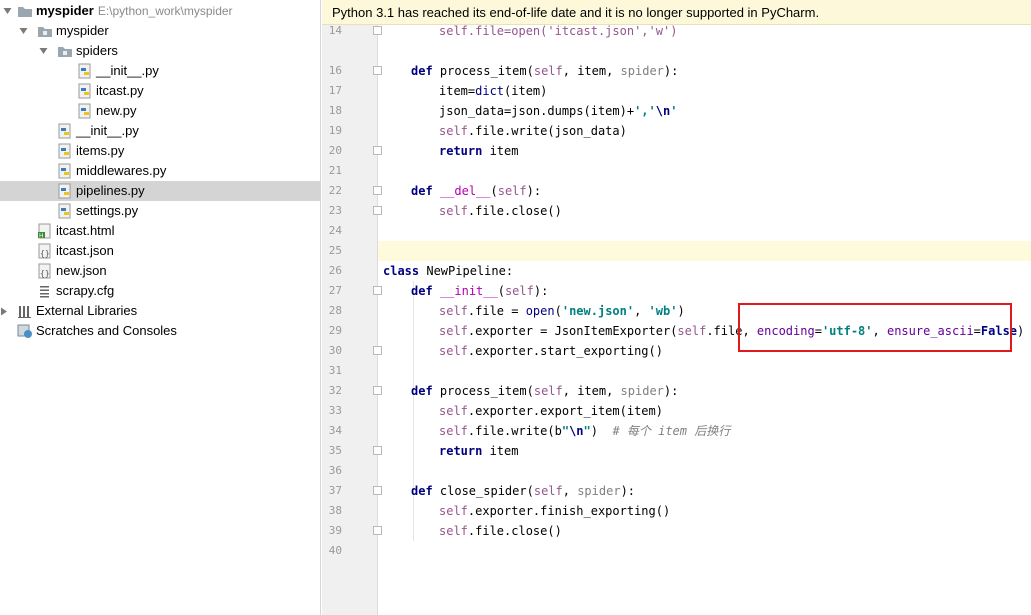 Image resolution: width=1031 pixels, height=615 pixels. I want to click on tree-item-label: External Libraries, so click(87, 310).